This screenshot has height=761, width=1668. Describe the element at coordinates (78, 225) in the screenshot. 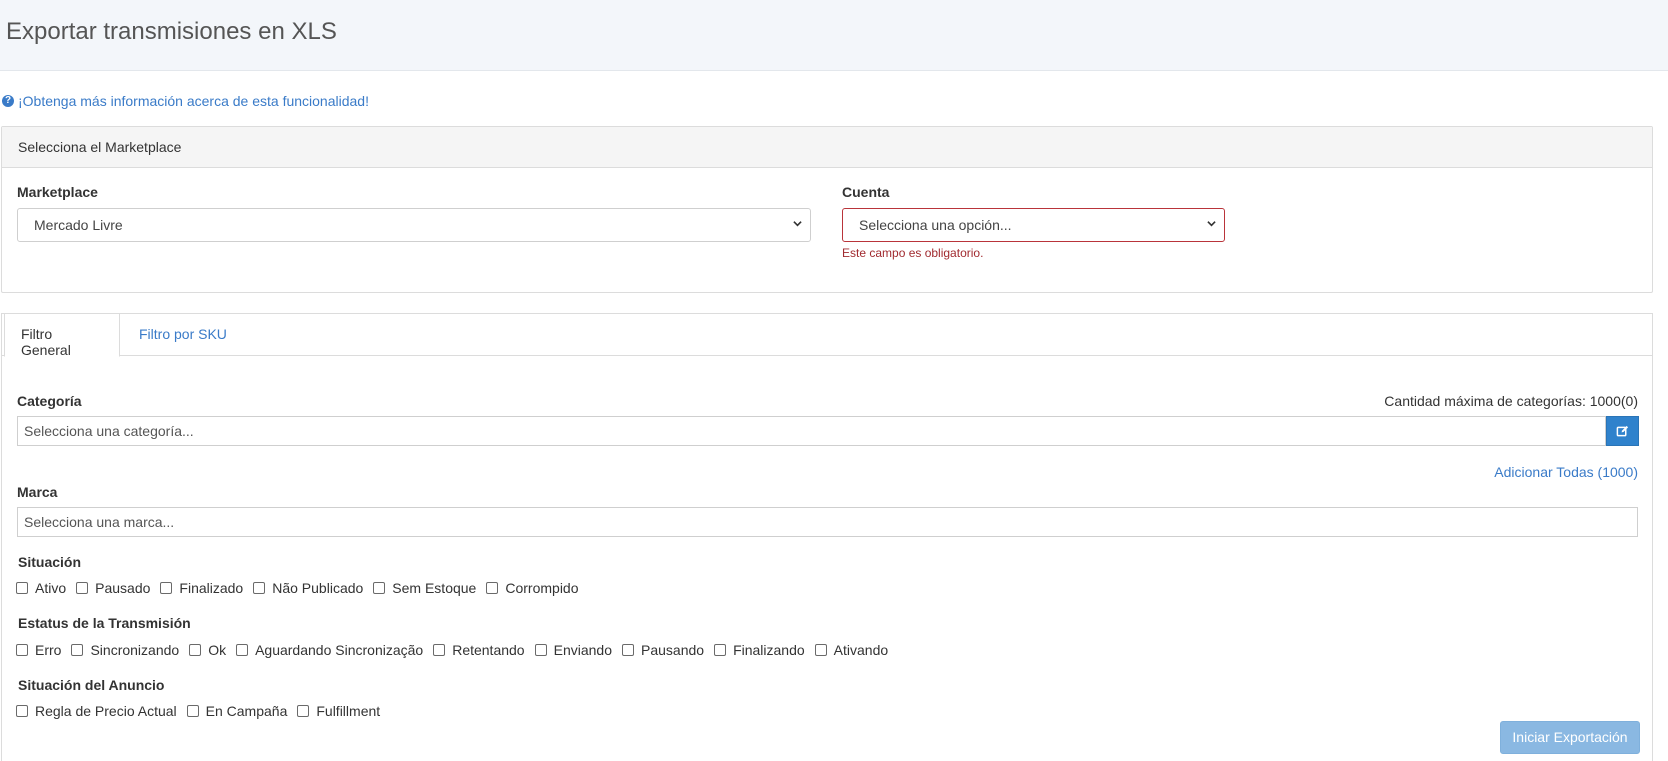

I see `marketplace-select-value: Mercado Livre` at that location.